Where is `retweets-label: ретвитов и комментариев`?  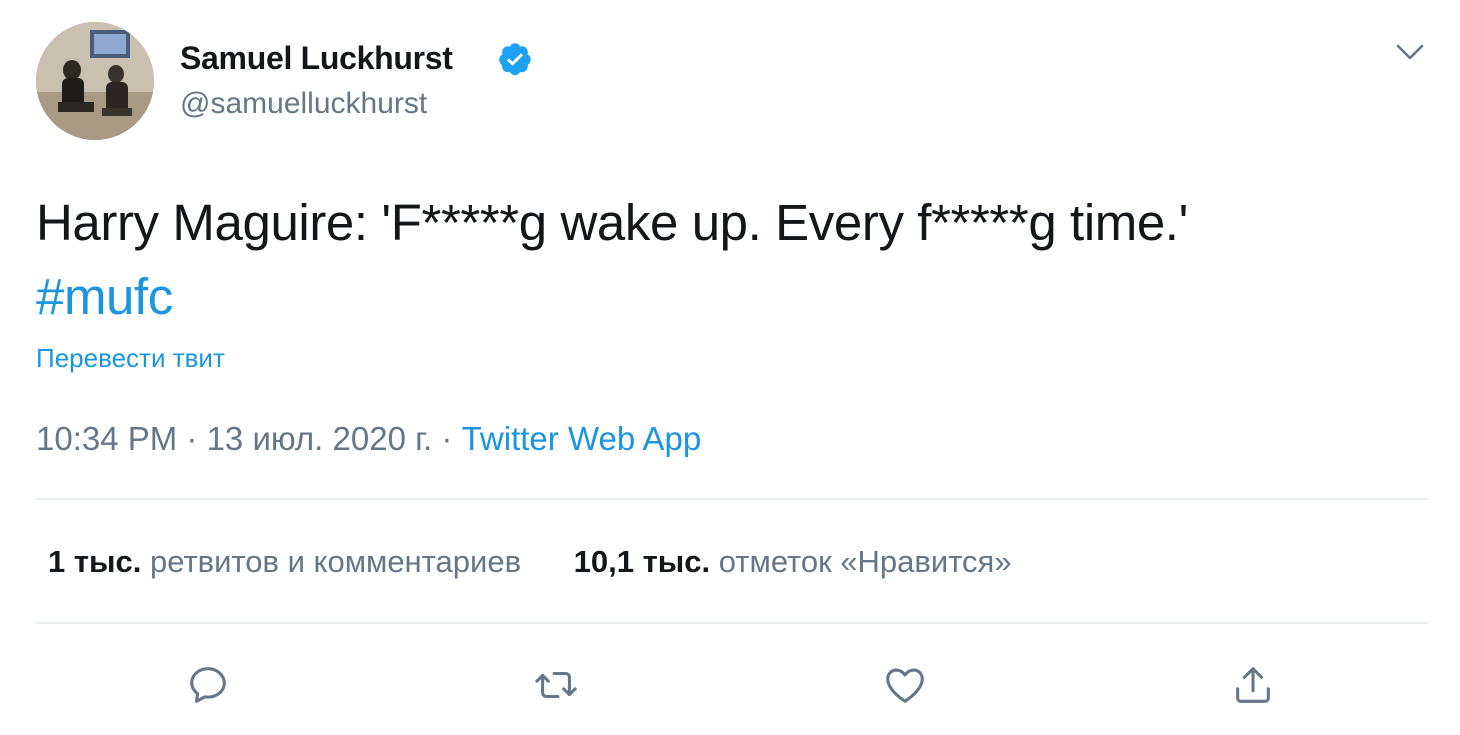 retweets-label: ретвитов и комментариев is located at coordinates (336, 561).